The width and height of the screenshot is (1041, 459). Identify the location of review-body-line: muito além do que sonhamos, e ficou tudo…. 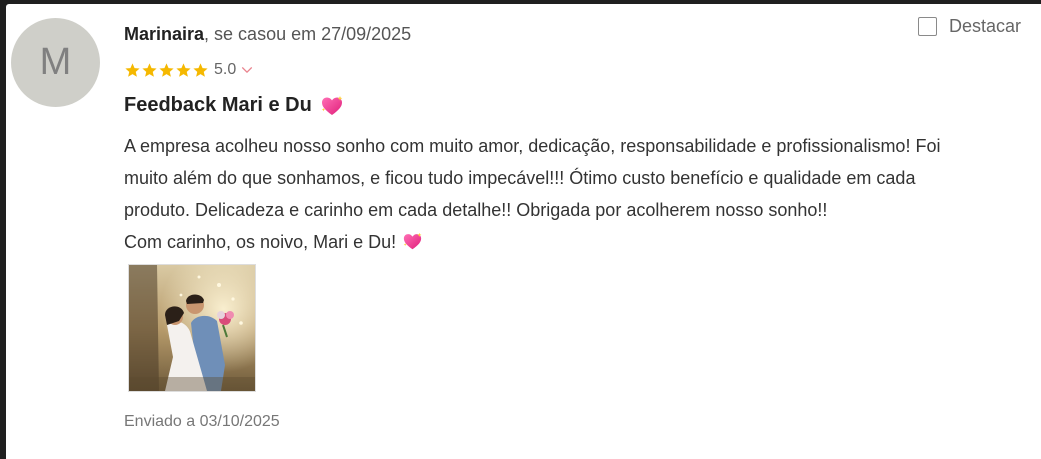
(520, 178).